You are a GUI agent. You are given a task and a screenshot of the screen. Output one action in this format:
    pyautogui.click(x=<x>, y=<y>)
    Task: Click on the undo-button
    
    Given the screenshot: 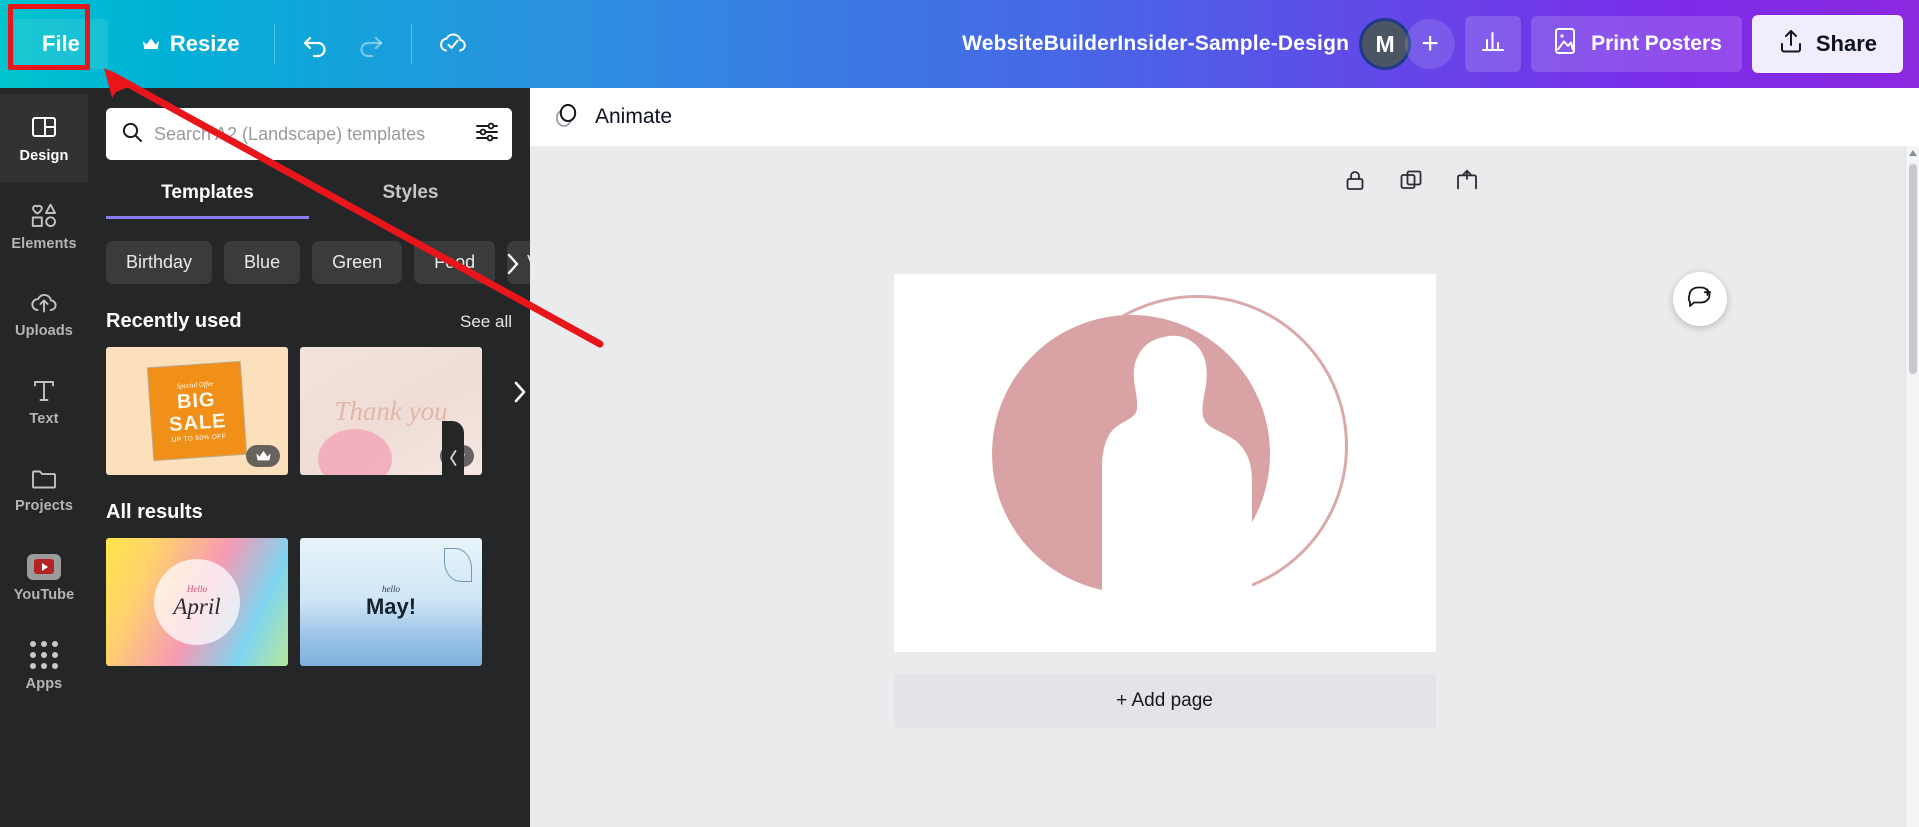 What is the action you would take?
    pyautogui.click(x=316, y=44)
    